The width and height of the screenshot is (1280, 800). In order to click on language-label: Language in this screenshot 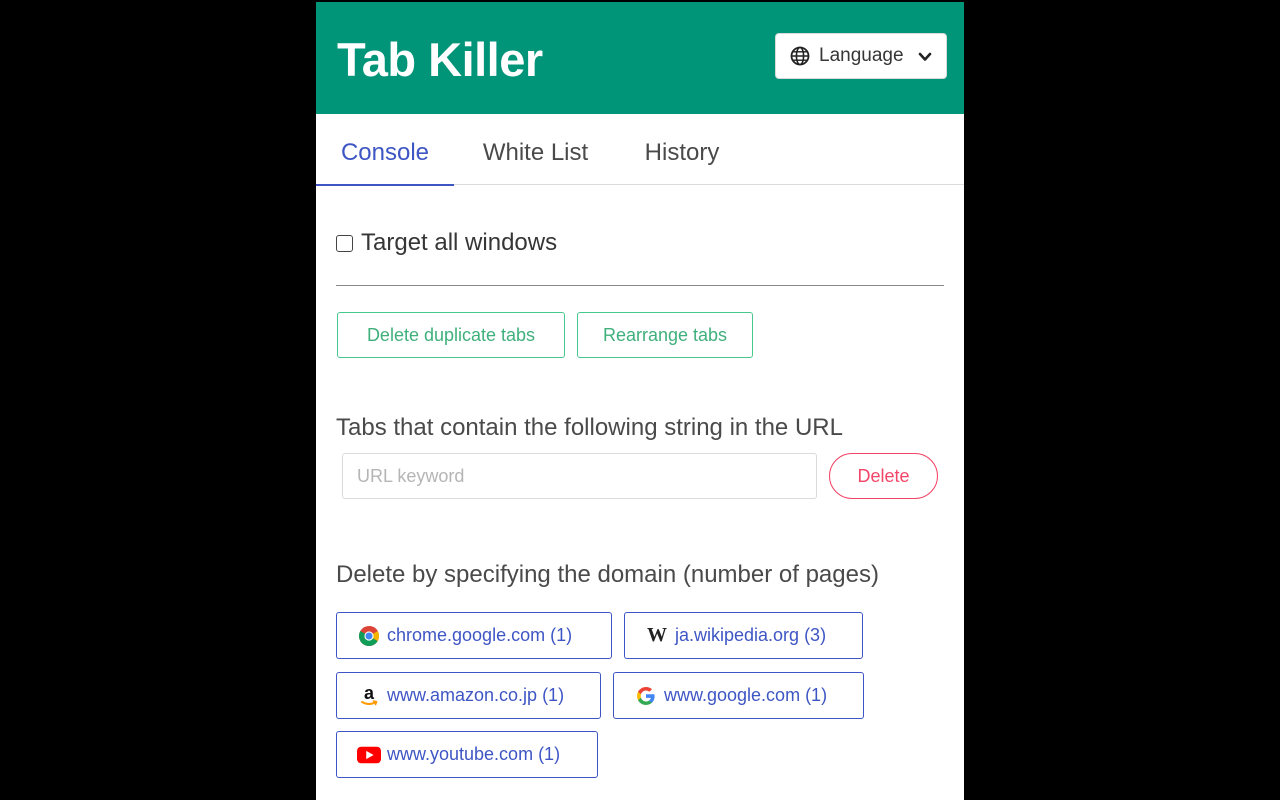, I will do `click(861, 55)`.